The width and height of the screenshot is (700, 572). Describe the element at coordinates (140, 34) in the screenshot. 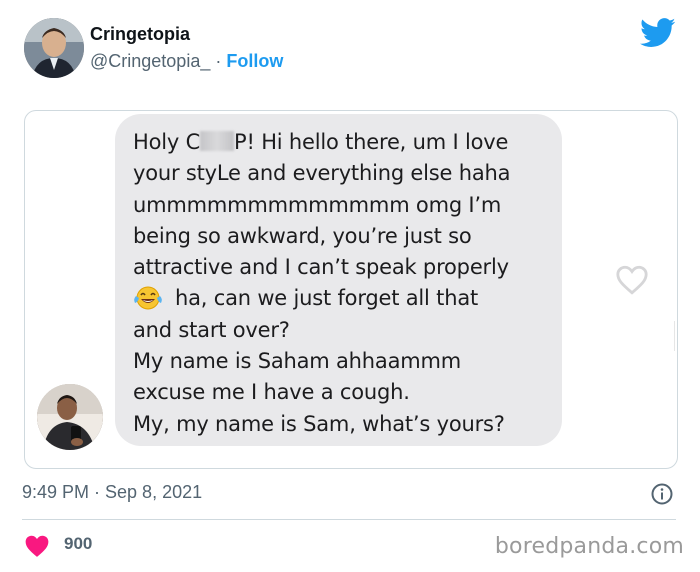

I see `author-name: Cringetopia` at that location.